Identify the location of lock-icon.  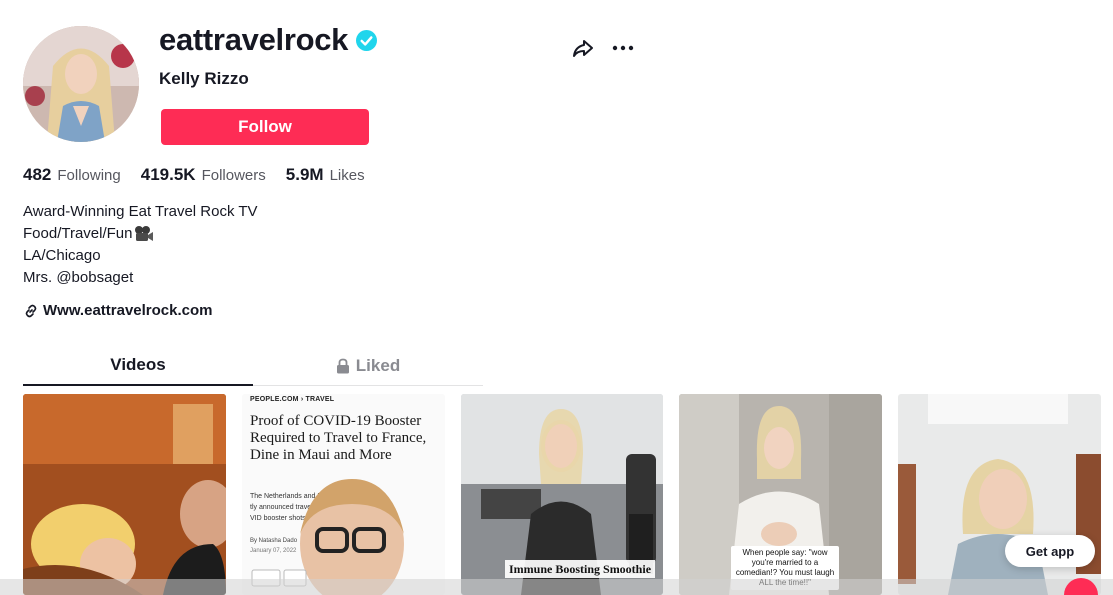
(342, 366).